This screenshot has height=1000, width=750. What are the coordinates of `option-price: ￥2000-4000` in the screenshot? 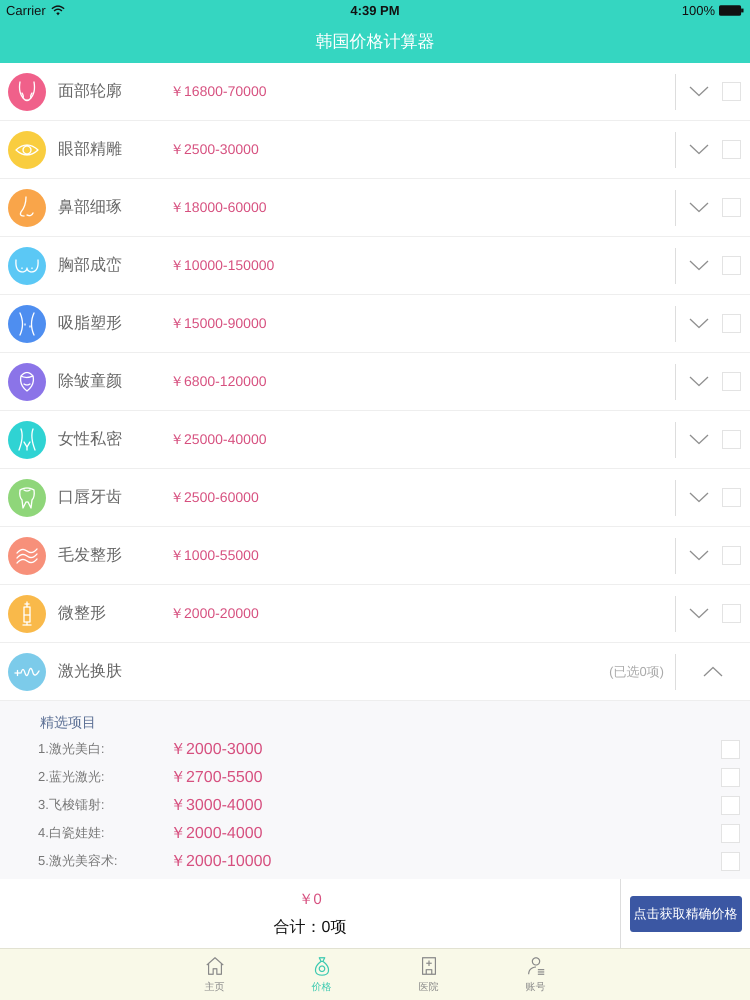 It's located at (217, 834).